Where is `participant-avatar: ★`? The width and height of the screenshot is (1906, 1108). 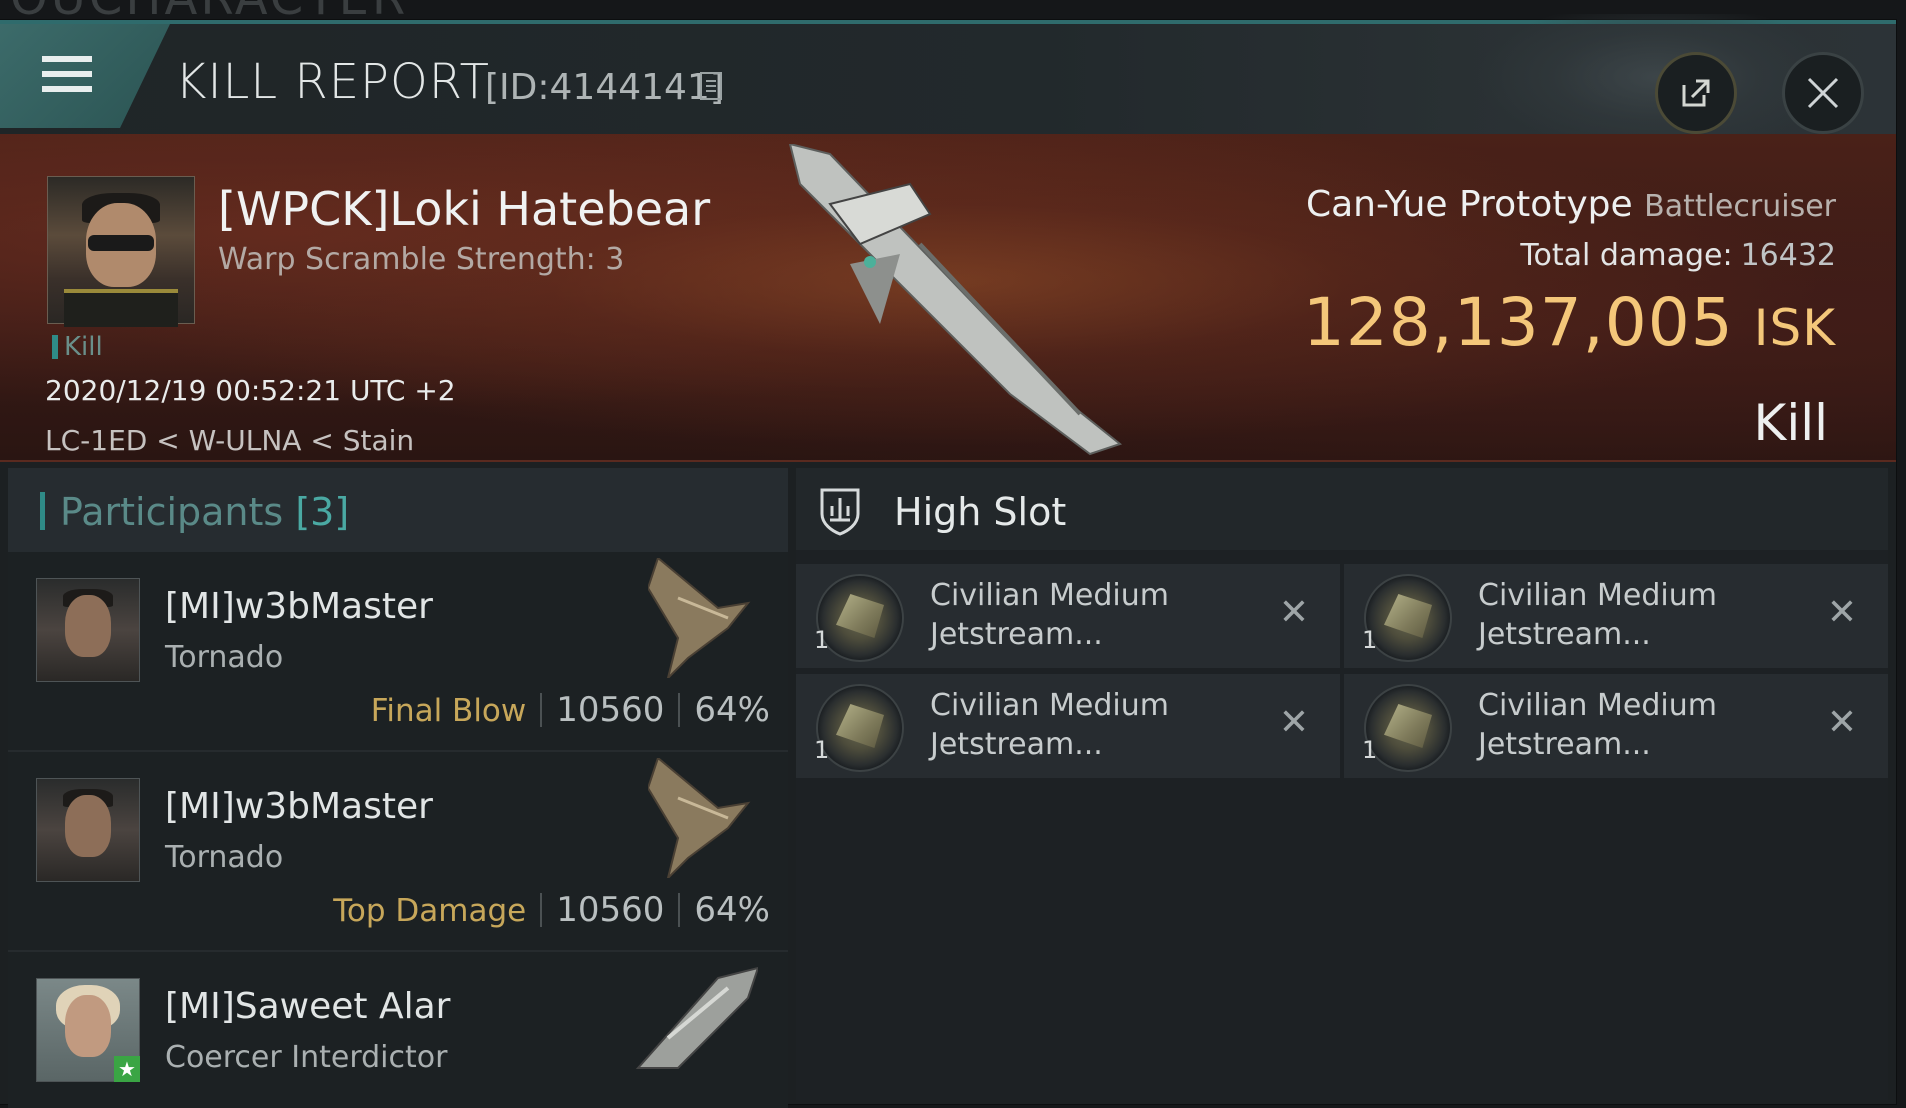 participant-avatar: ★ is located at coordinates (88, 1030).